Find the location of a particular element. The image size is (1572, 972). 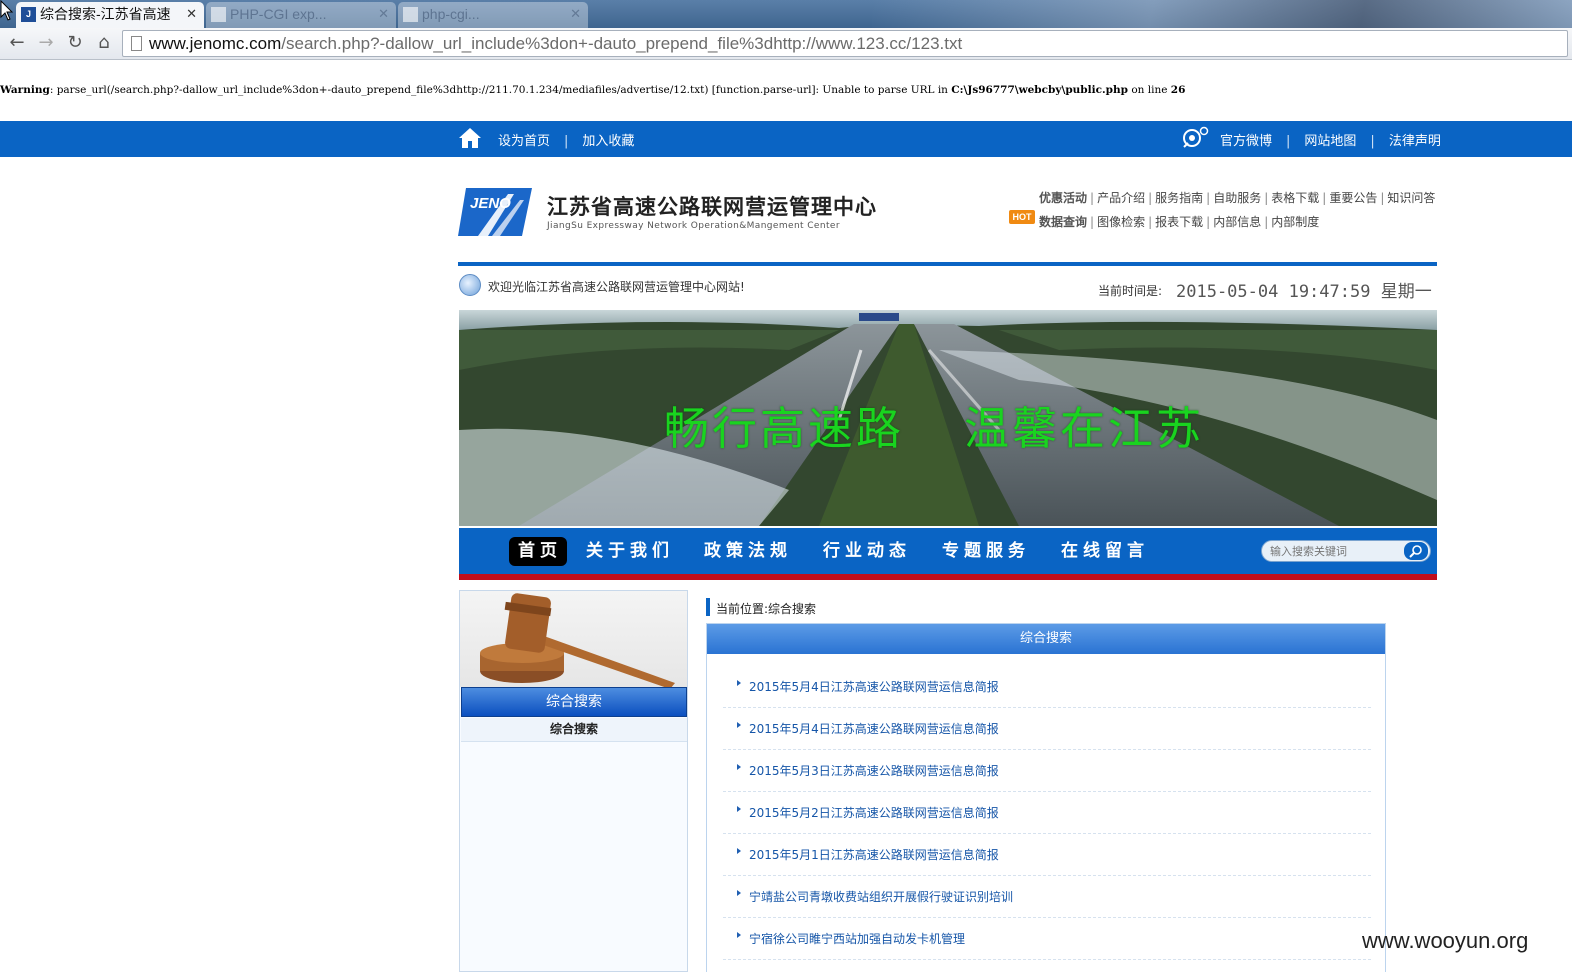

time-label: 当前时间是: is located at coordinates (1130, 291).